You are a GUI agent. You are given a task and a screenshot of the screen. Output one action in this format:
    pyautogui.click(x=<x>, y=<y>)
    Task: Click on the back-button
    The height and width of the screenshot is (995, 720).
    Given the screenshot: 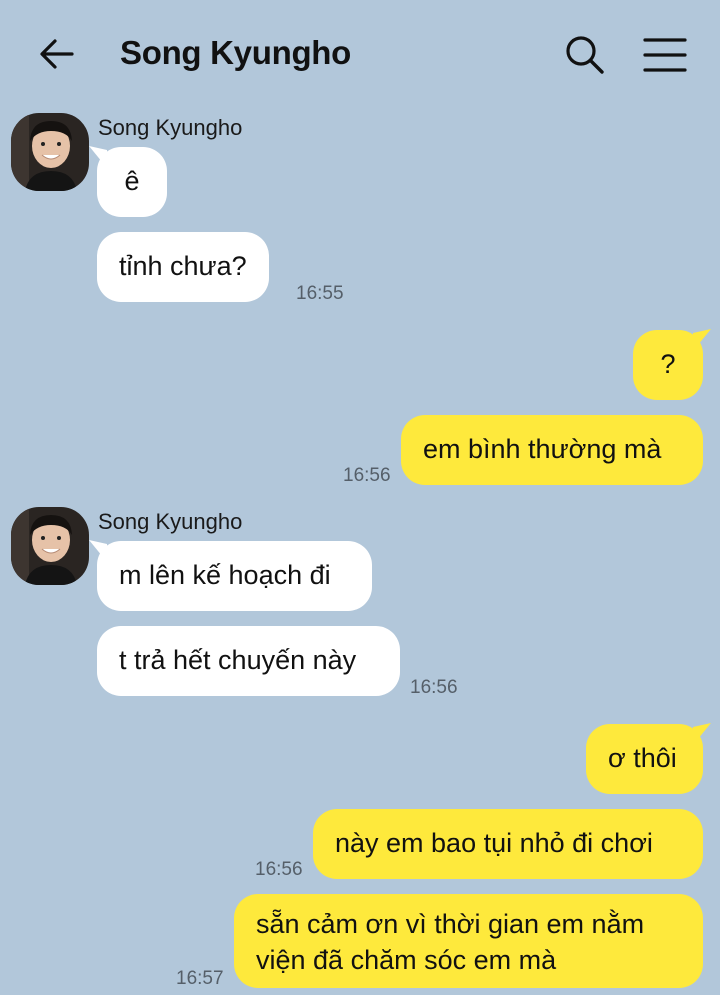 What is the action you would take?
    pyautogui.click(x=58, y=55)
    